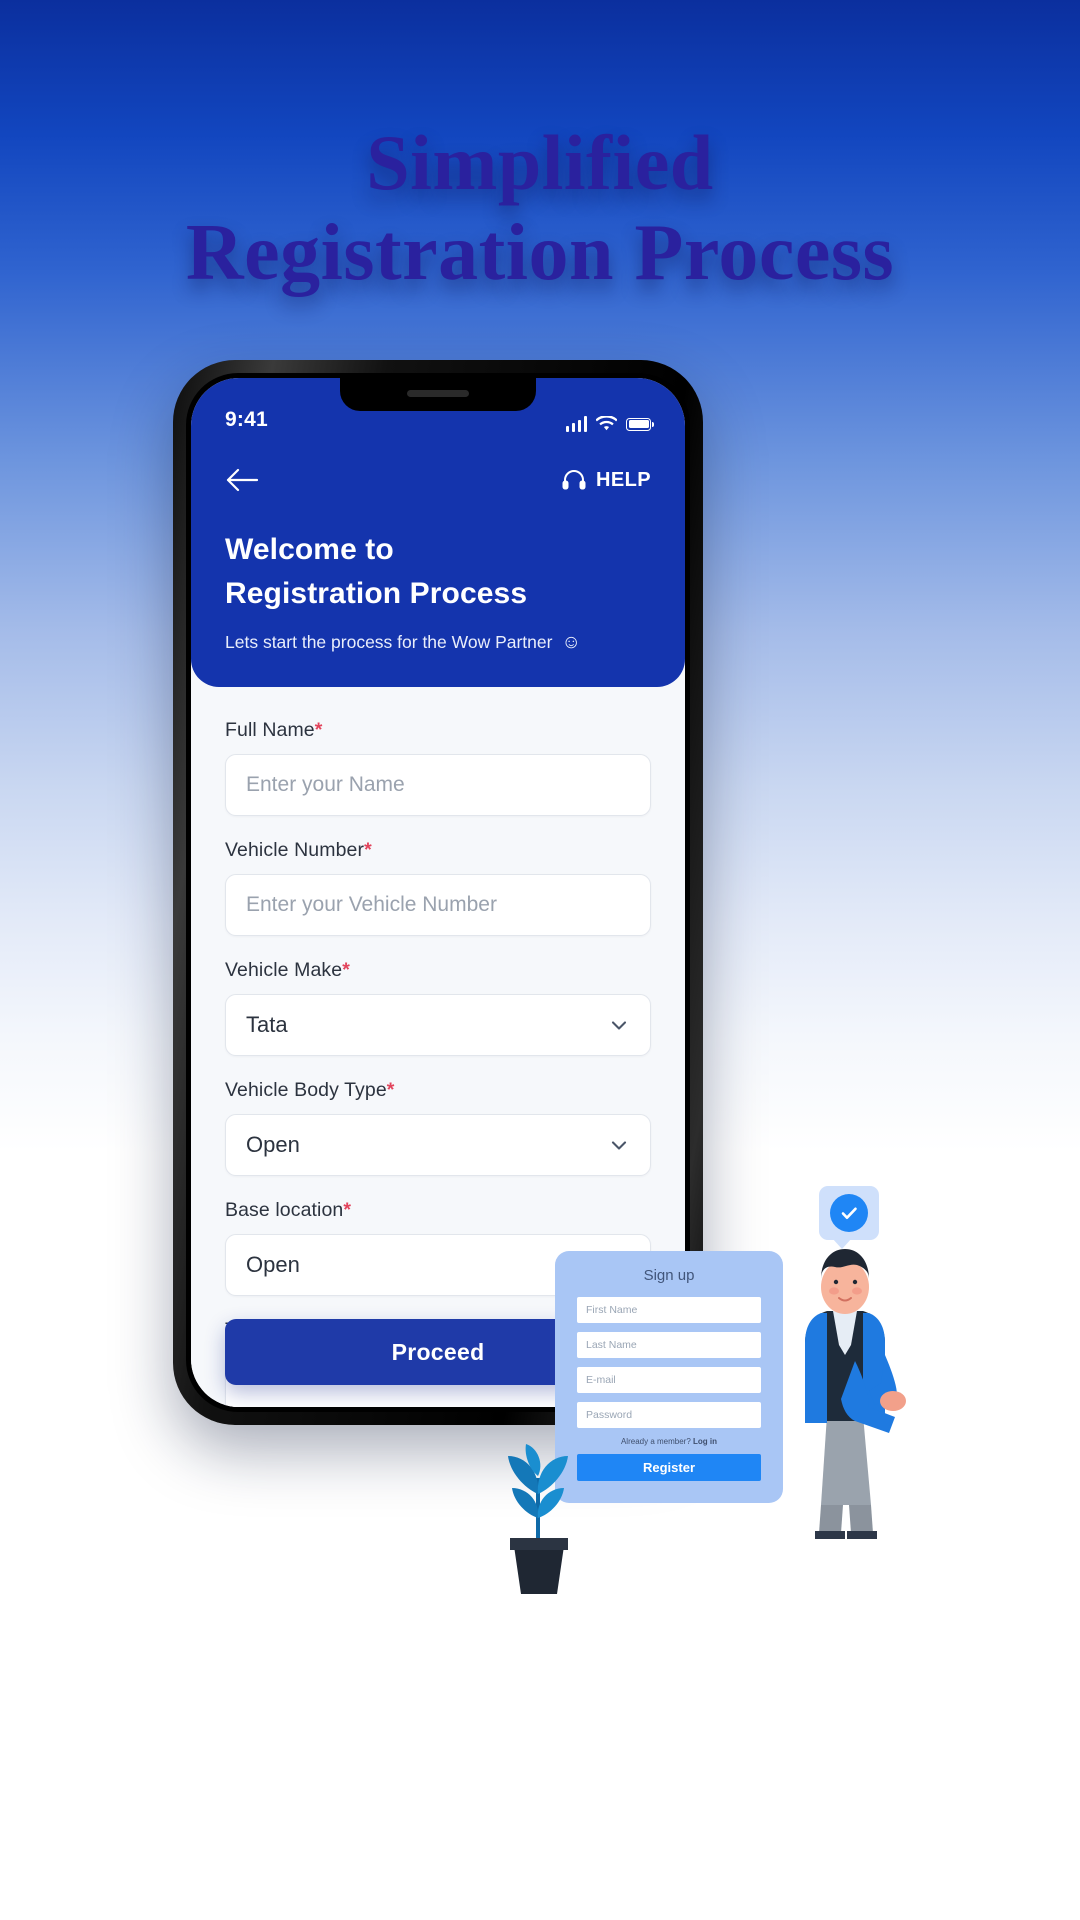  I want to click on check-circle-icon, so click(849, 1213).